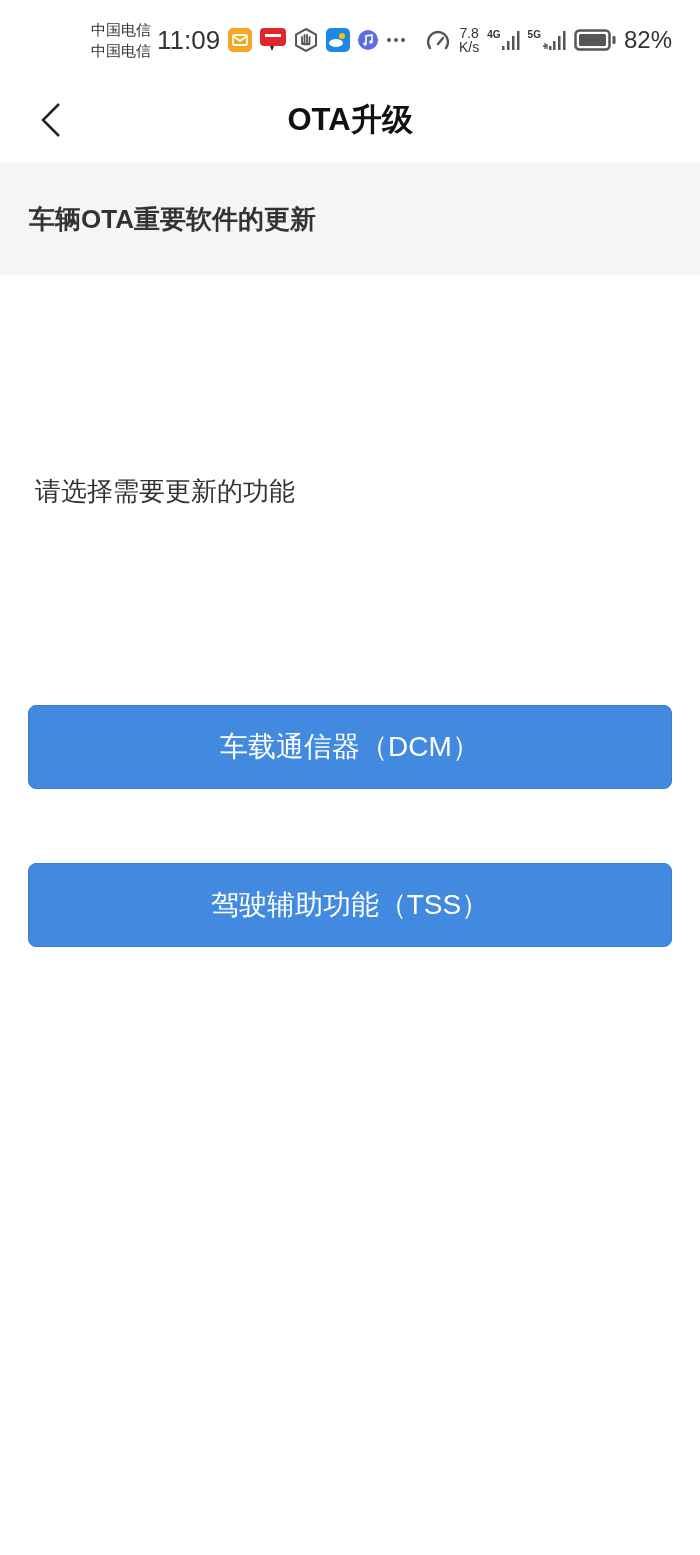 The height and width of the screenshot is (1555, 700). I want to click on speedometer-icon, so click(438, 40).